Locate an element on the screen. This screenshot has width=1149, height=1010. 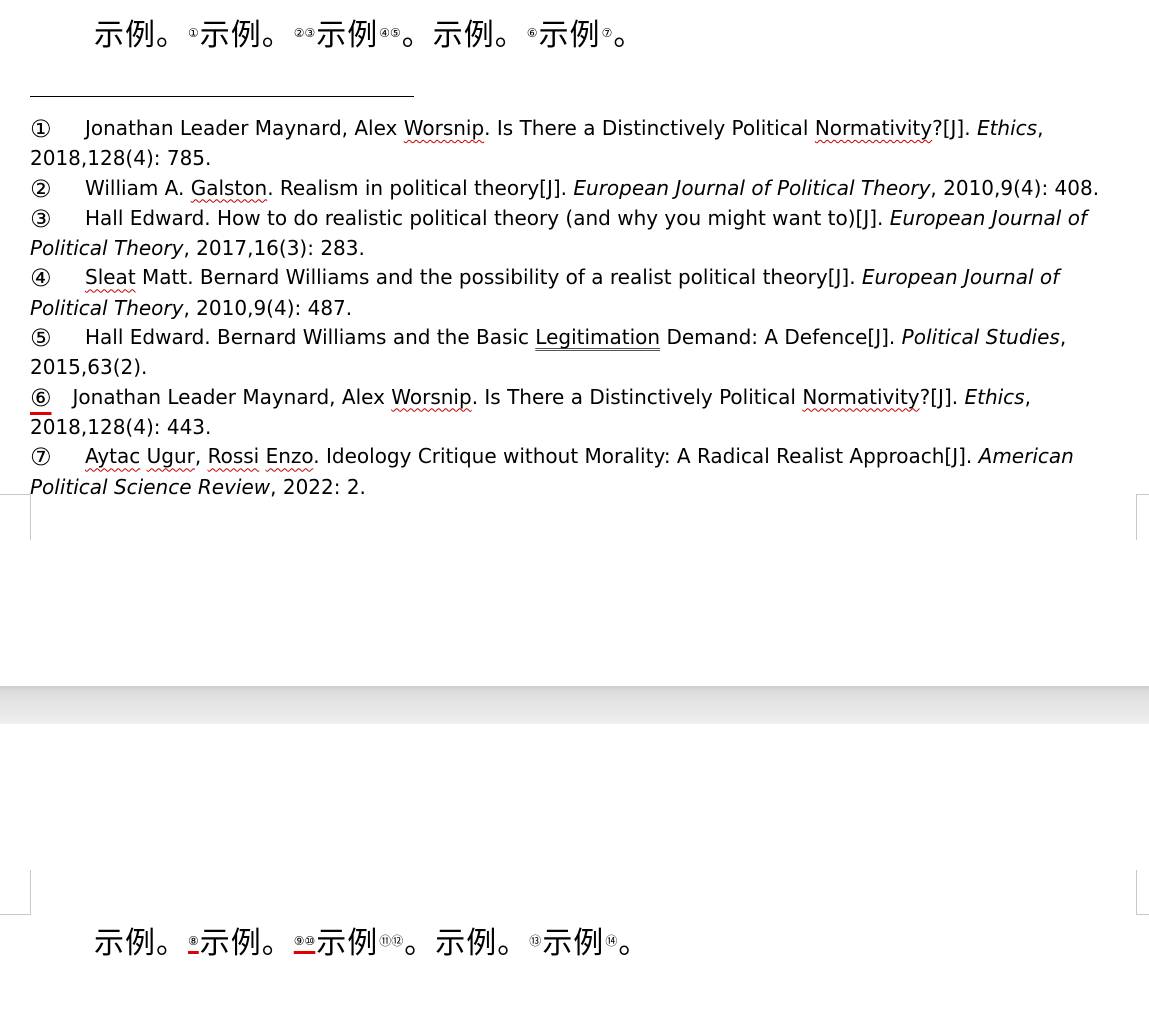
footnote-separator is located at coordinates (222, 96).